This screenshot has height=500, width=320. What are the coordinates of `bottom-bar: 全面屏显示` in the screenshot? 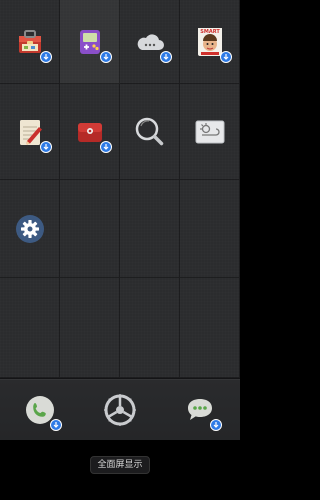 It's located at (120, 470).